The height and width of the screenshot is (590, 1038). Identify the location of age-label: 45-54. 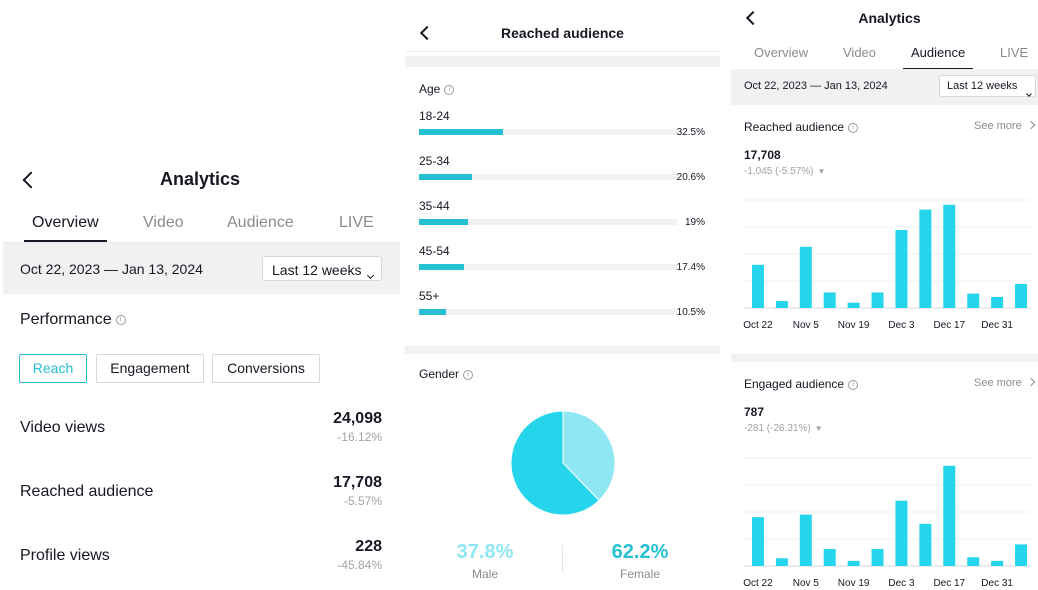
(434, 251).